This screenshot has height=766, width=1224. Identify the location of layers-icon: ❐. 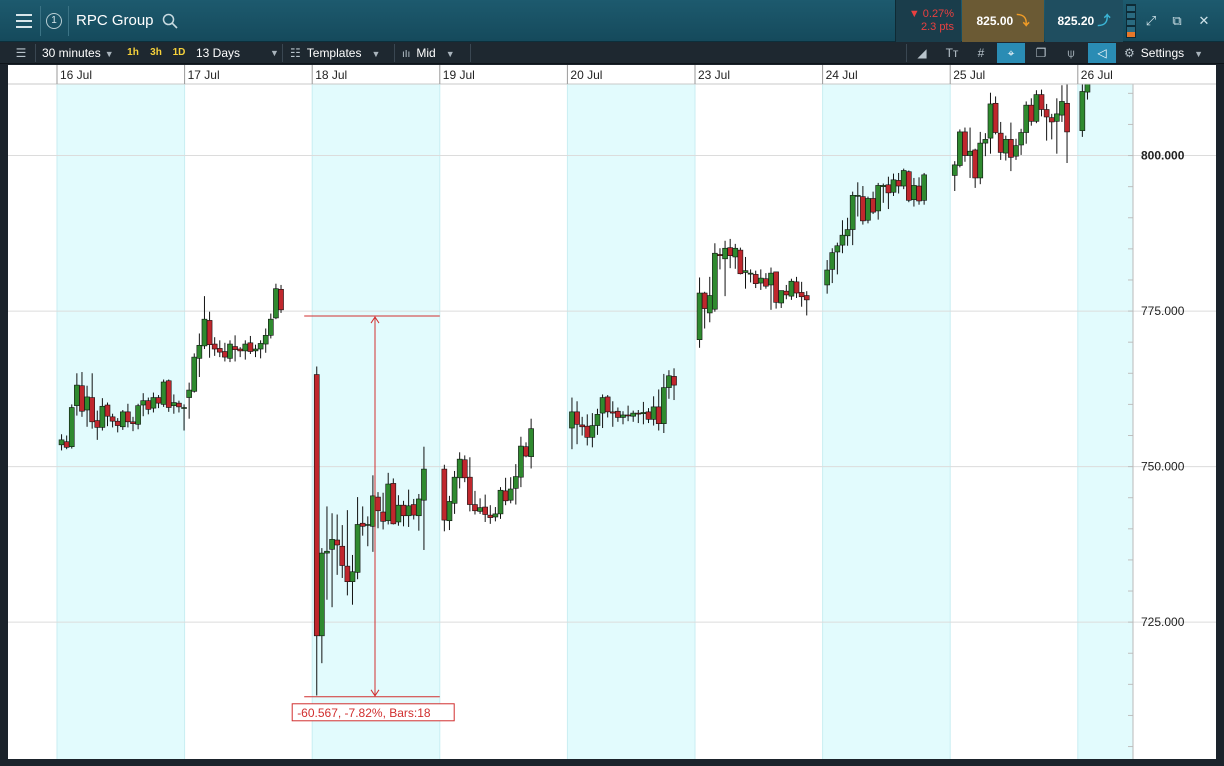
(1041, 53).